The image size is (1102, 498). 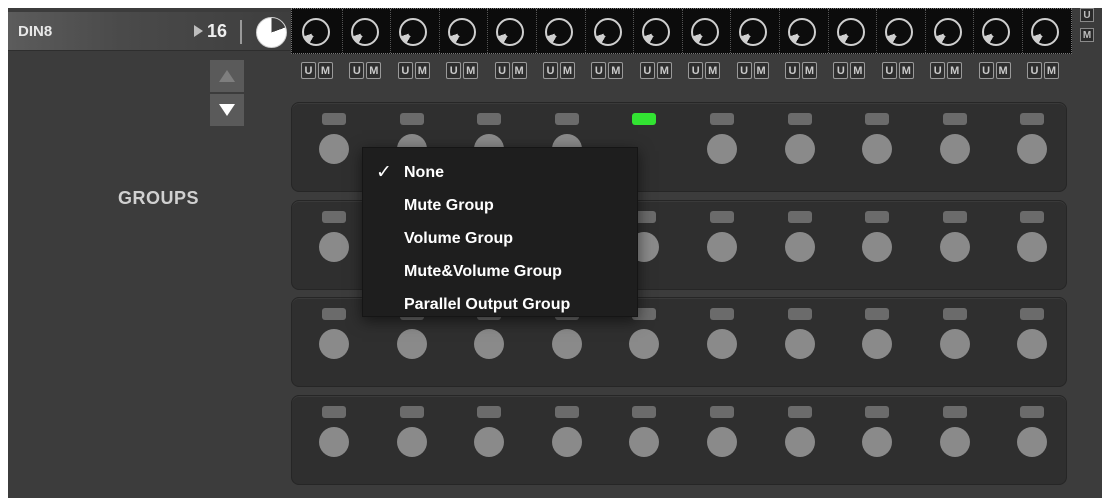 What do you see at coordinates (500, 272) in the screenshot?
I see `menu-item-mute-volume-group: Mute&Volume Group` at bounding box center [500, 272].